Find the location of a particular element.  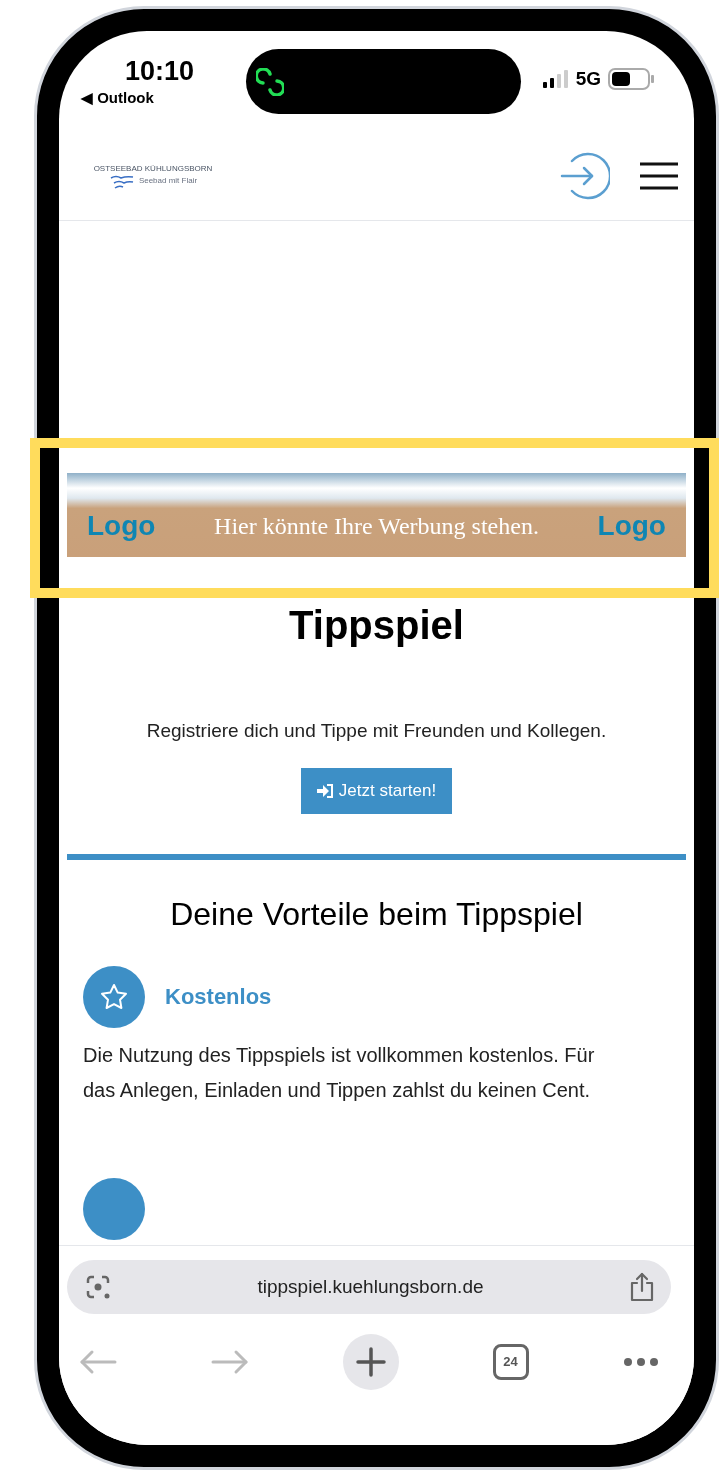

start-button: Jetzt starten! is located at coordinates (376, 790).